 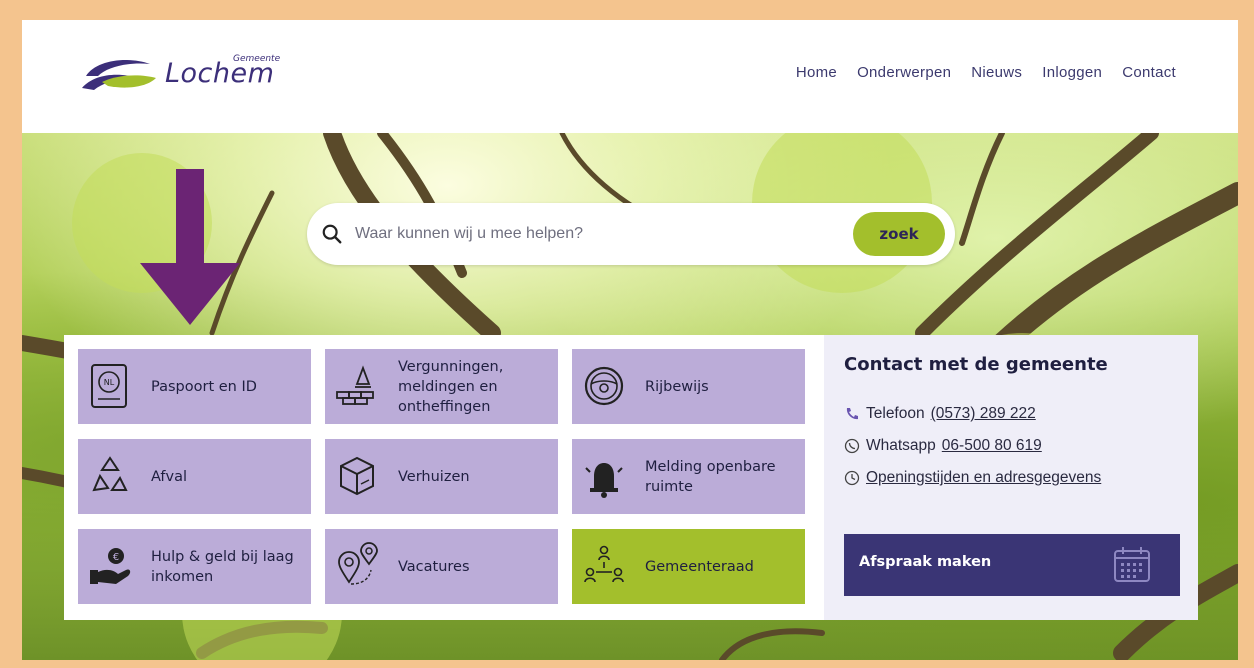 What do you see at coordinates (983, 478) in the screenshot?
I see `opening-hours-link: Openingstijden en adresgegevens` at bounding box center [983, 478].